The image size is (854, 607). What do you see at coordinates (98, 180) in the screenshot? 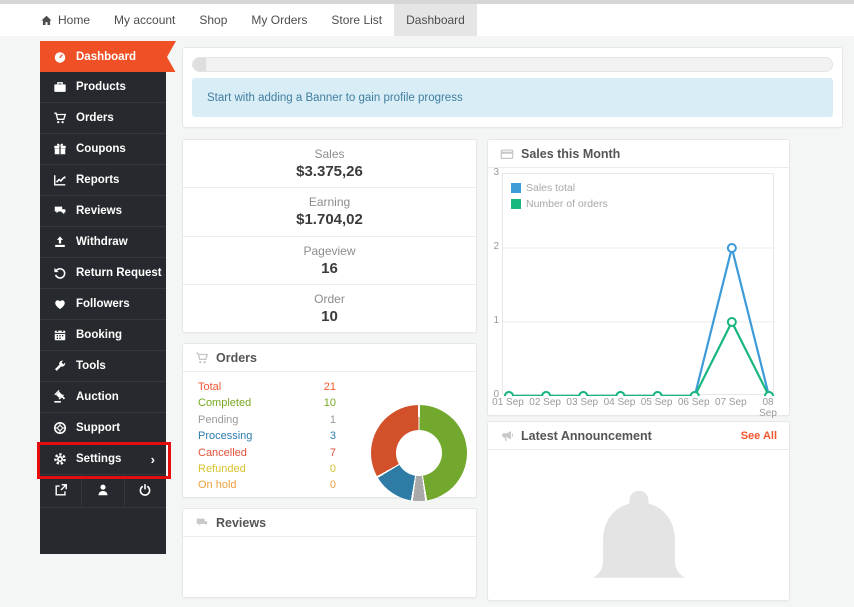
I see `sidebar-item-label: Reports` at bounding box center [98, 180].